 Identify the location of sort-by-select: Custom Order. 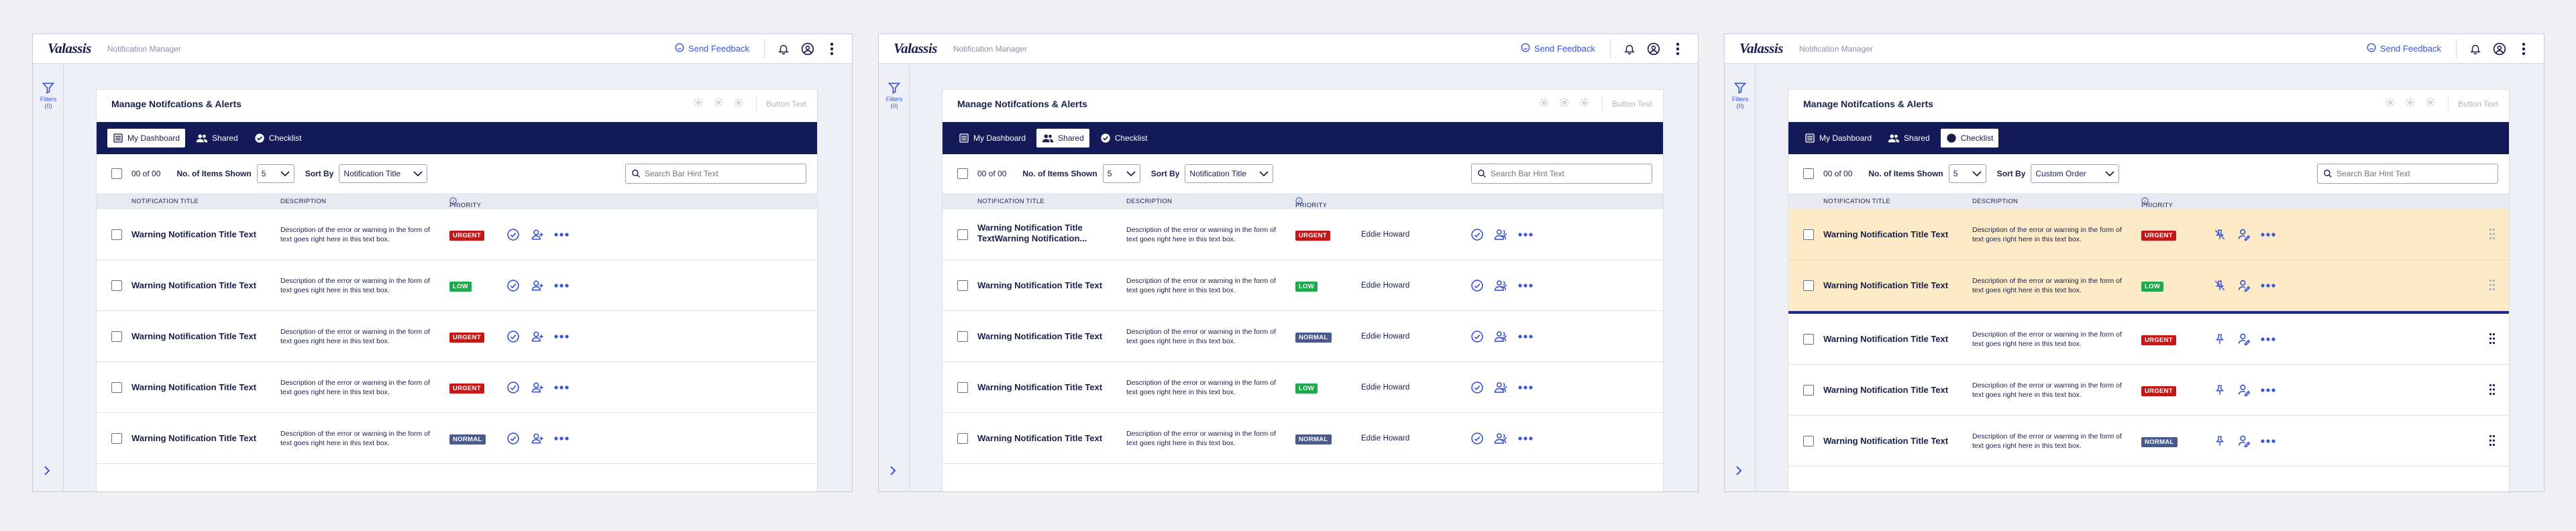
(2075, 173).